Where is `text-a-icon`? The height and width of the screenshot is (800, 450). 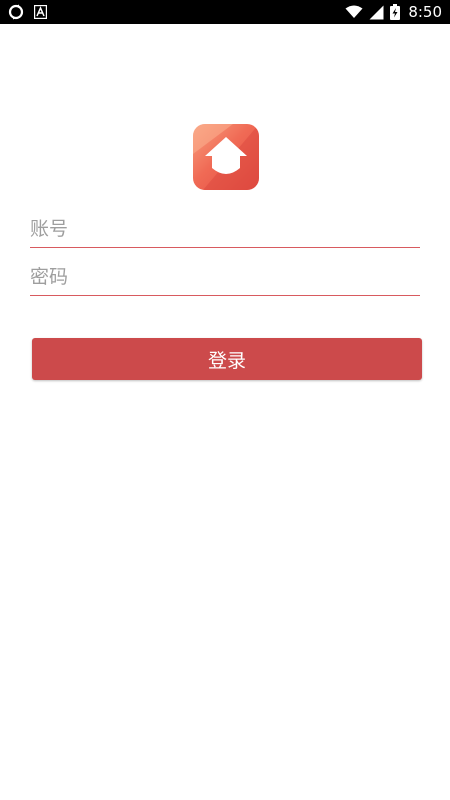
text-a-icon is located at coordinates (40, 12).